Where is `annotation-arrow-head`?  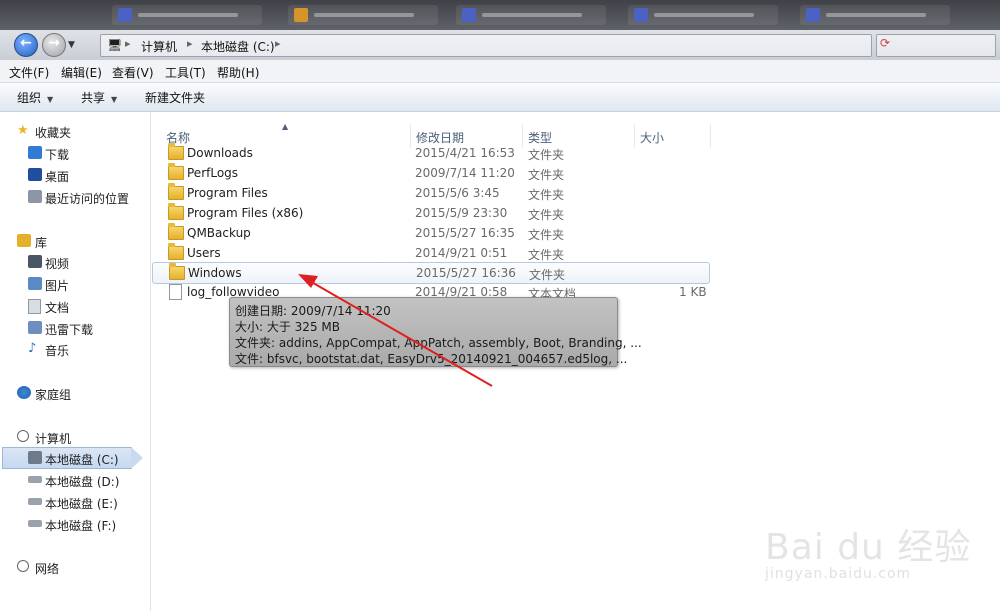 annotation-arrow-head is located at coordinates (308, 281).